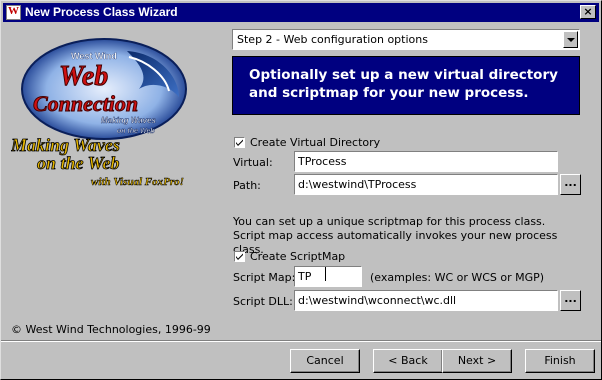 The image size is (602, 380). What do you see at coordinates (408, 361) in the screenshot?
I see `back-button: < Back` at bounding box center [408, 361].